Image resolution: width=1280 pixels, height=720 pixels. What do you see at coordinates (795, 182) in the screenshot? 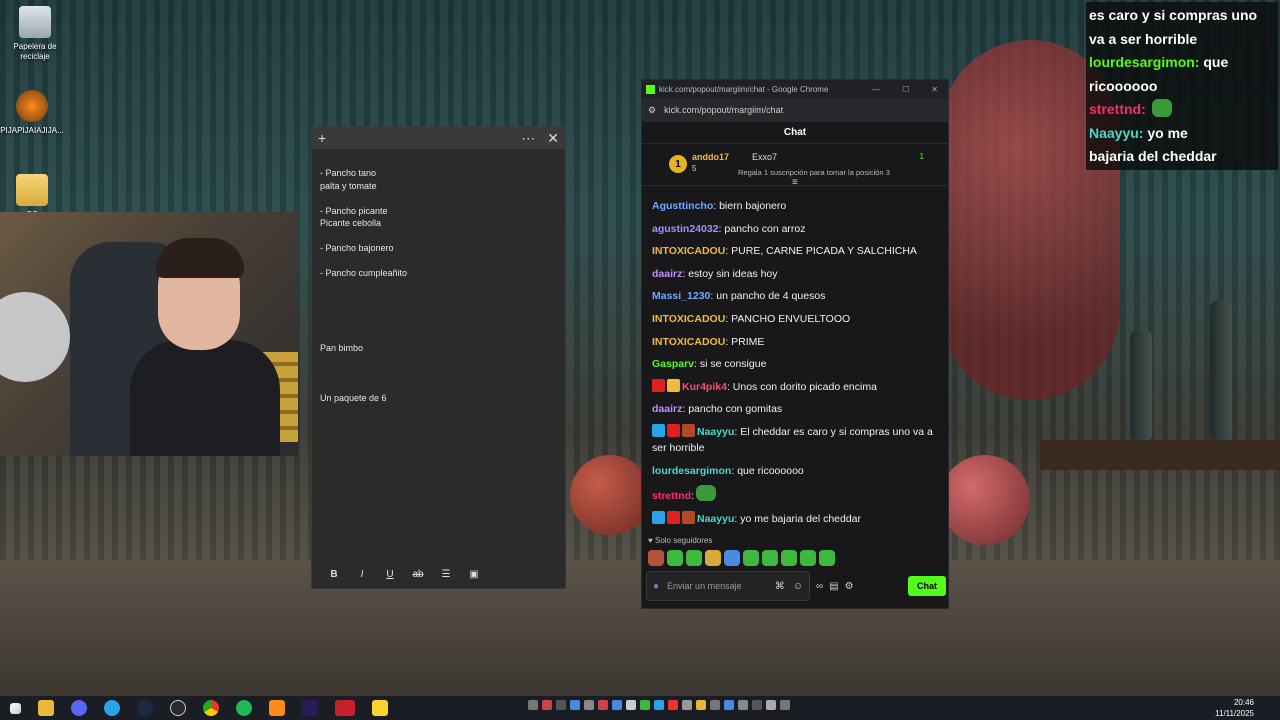
I see `collapse-handle-icon: ≡` at bounding box center [795, 182].